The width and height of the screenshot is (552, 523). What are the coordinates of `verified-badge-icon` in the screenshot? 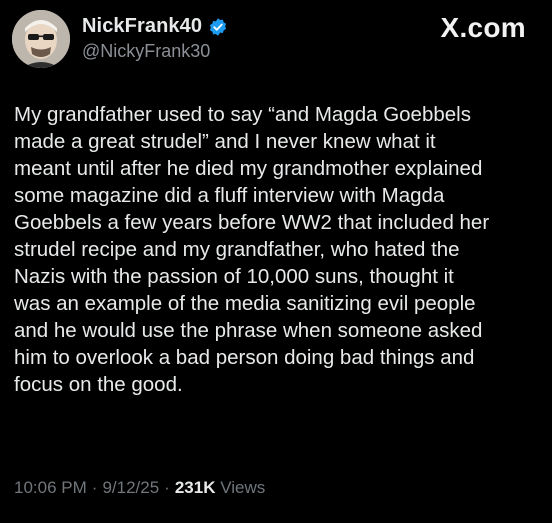 It's located at (218, 27).